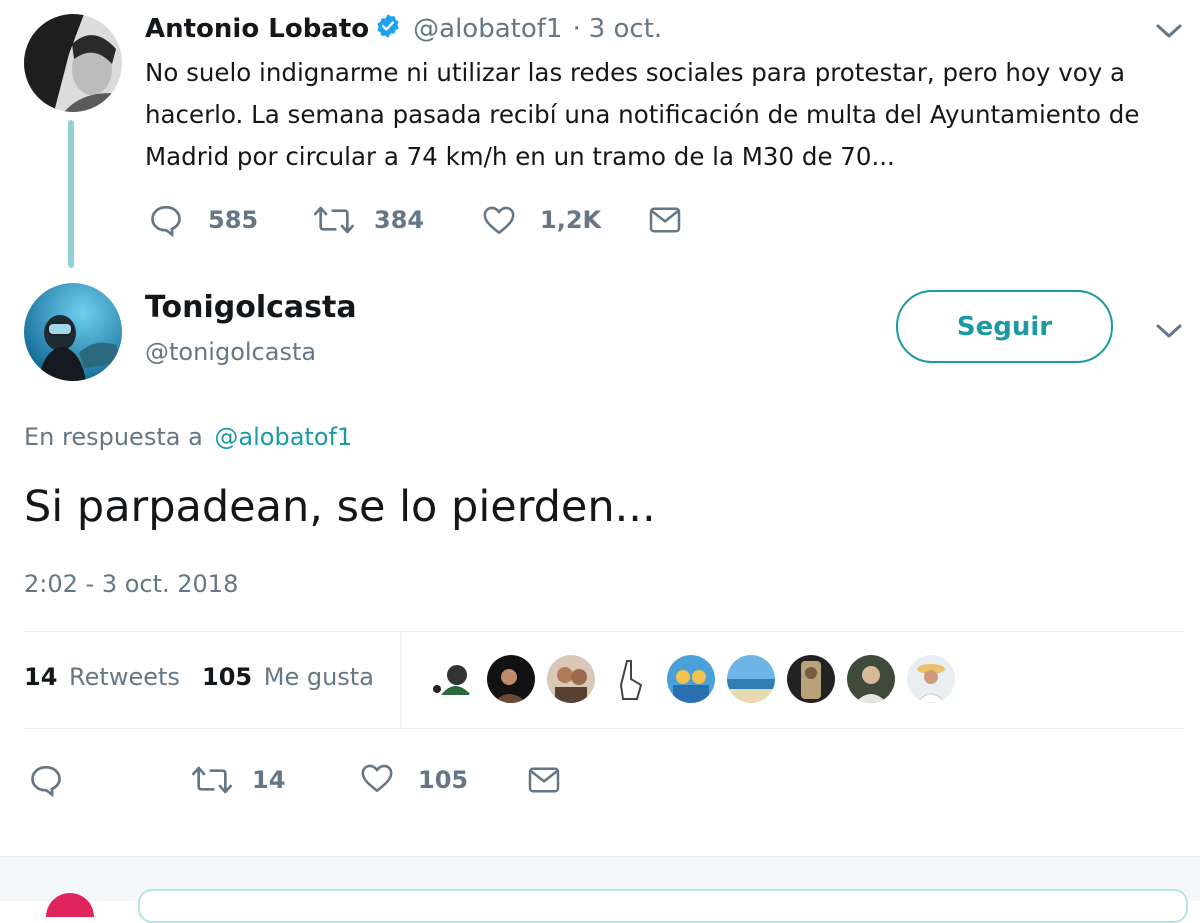  I want to click on reply-author-name: Tonigolcasta, so click(251, 307).